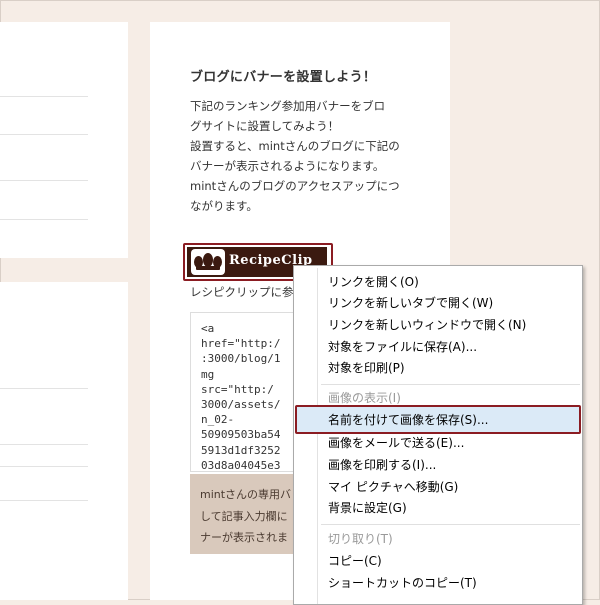  Describe the element at coordinates (373, 282) in the screenshot. I see `menu-item-open-link: リンクを開く(O)` at that location.